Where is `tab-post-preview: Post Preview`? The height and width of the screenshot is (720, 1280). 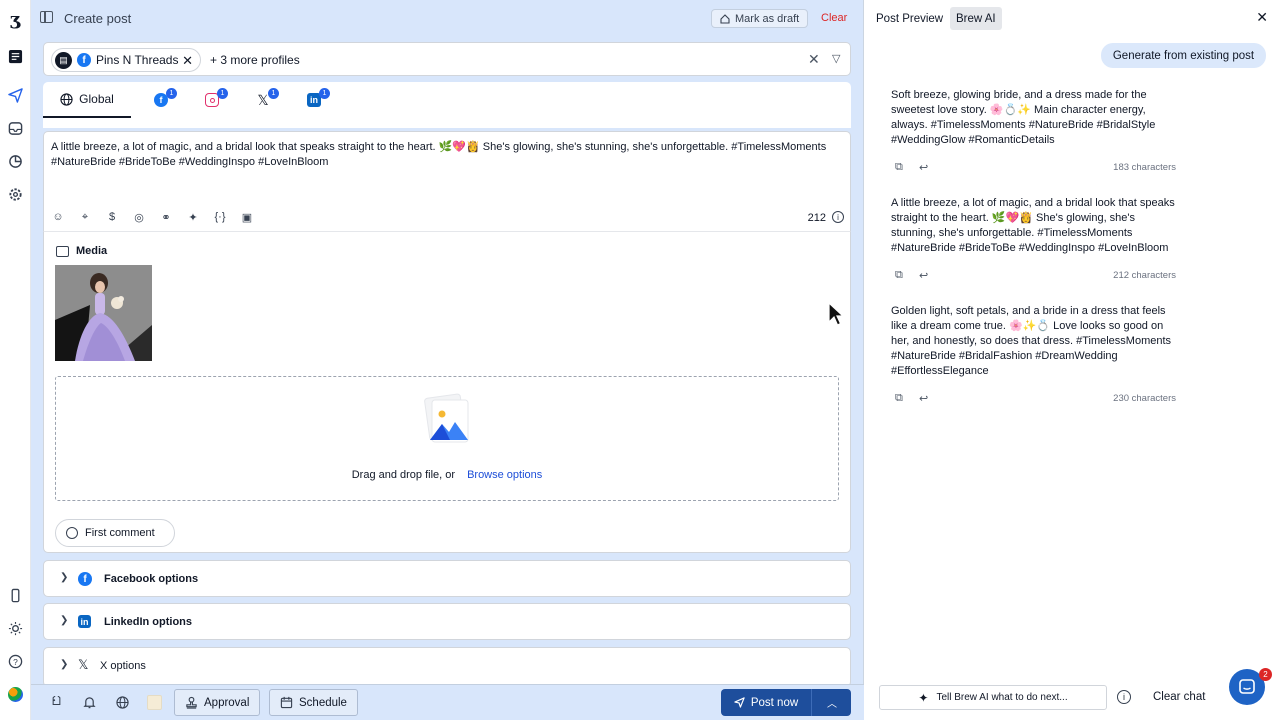
tab-post-preview: Post Preview is located at coordinates (909, 18).